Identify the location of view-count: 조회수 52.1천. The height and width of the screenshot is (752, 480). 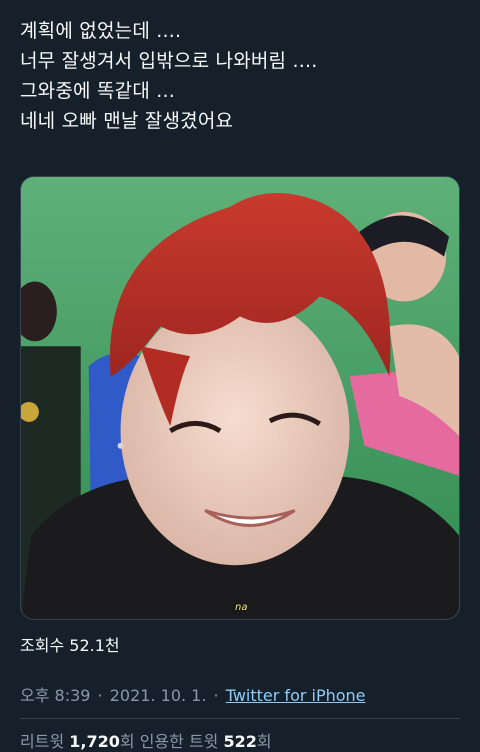
(70, 644).